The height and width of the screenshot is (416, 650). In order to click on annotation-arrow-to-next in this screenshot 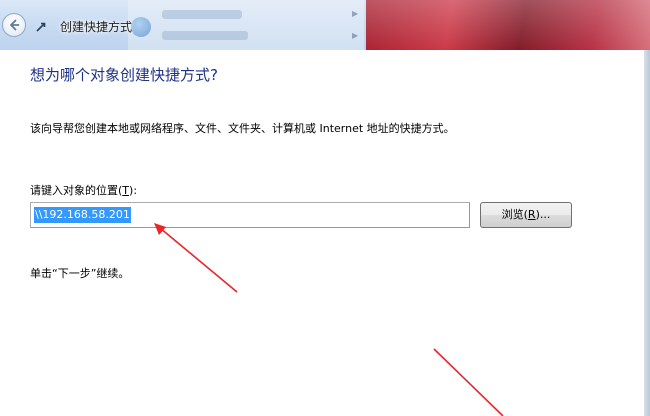, I will do `click(468, 382)`.